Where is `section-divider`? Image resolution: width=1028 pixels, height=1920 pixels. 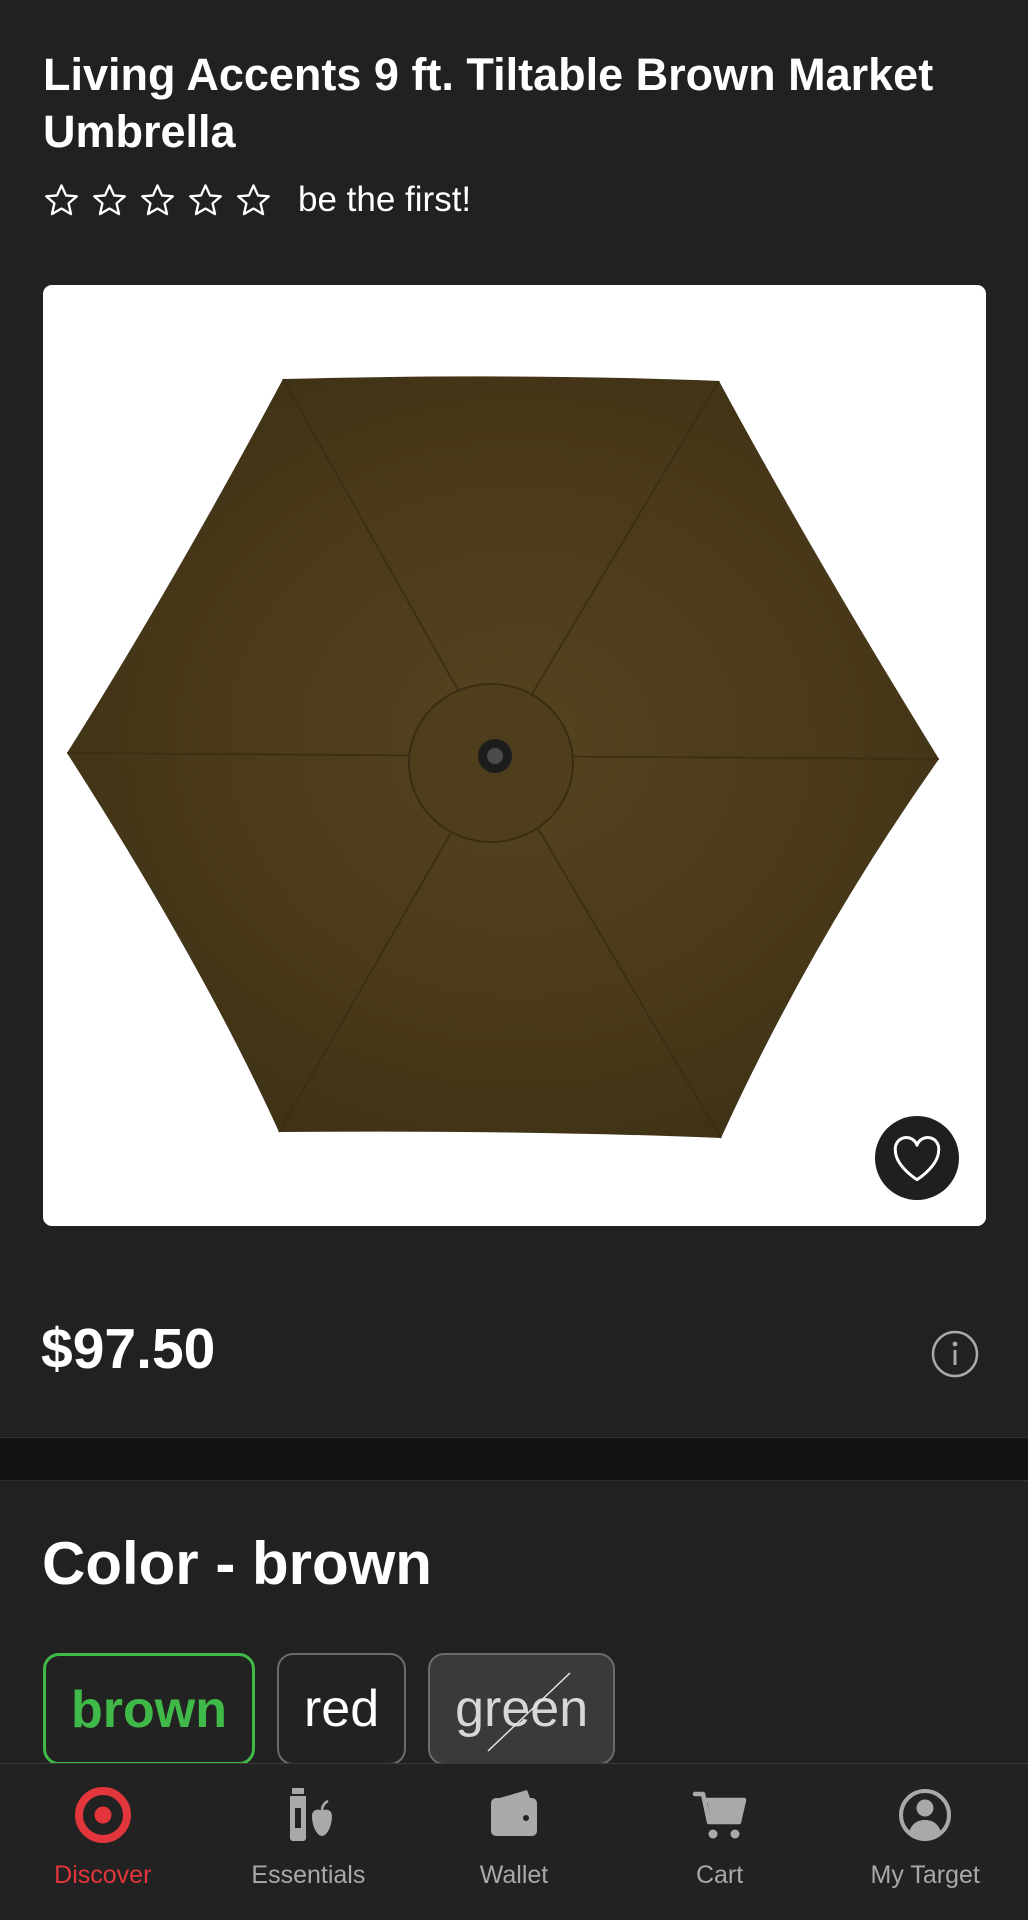
section-divider is located at coordinates (514, 1459).